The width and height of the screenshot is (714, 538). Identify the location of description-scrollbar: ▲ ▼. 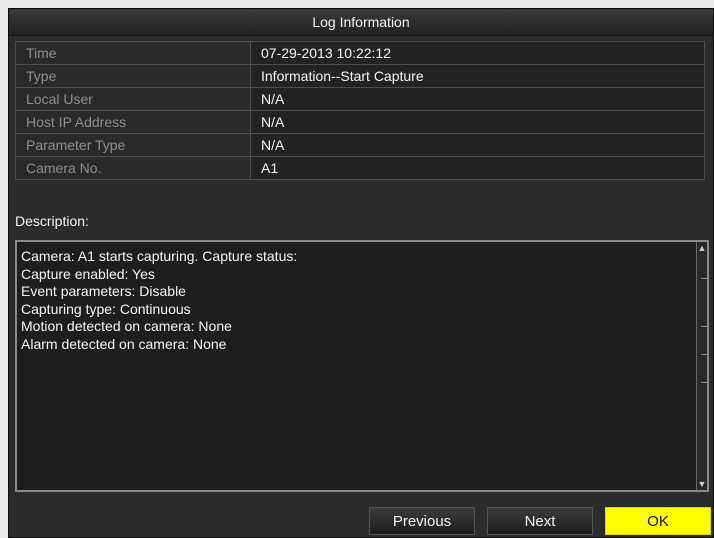
(701, 366).